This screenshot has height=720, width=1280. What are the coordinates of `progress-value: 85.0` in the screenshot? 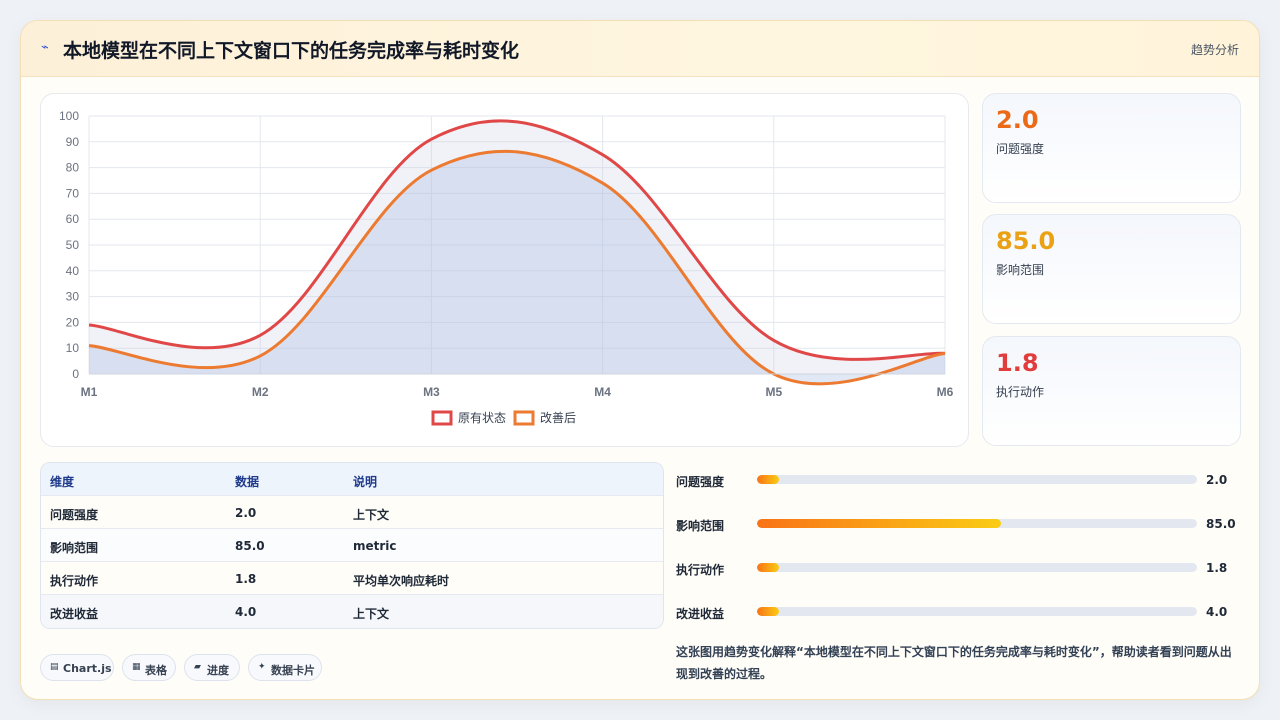 It's located at (1221, 524).